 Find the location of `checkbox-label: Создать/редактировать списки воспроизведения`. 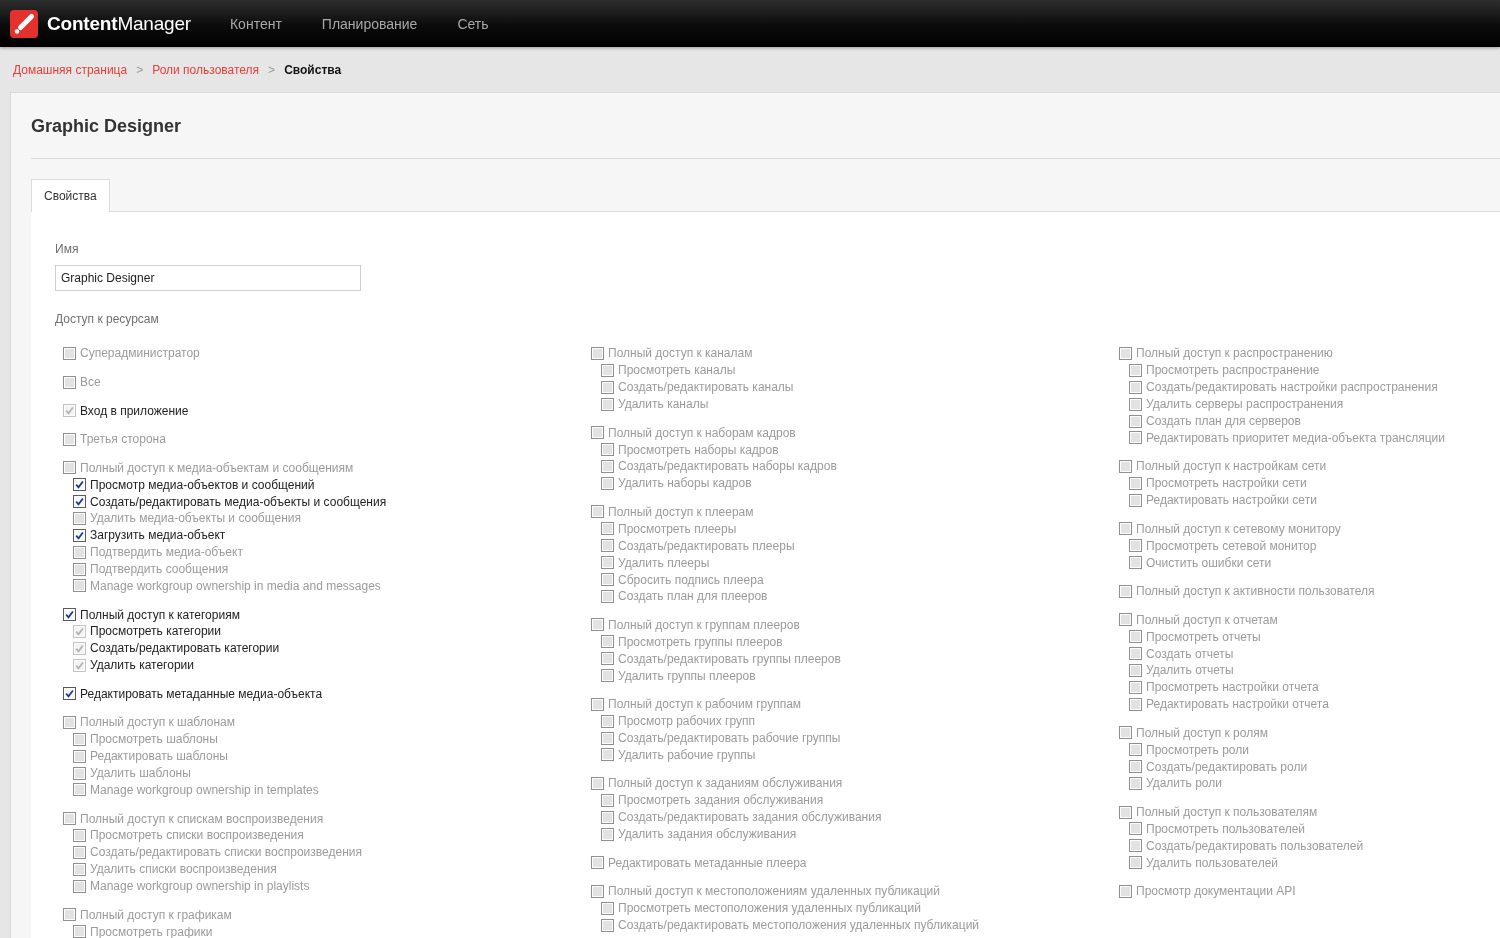

checkbox-label: Создать/редактировать списки воспроизведения is located at coordinates (226, 852).